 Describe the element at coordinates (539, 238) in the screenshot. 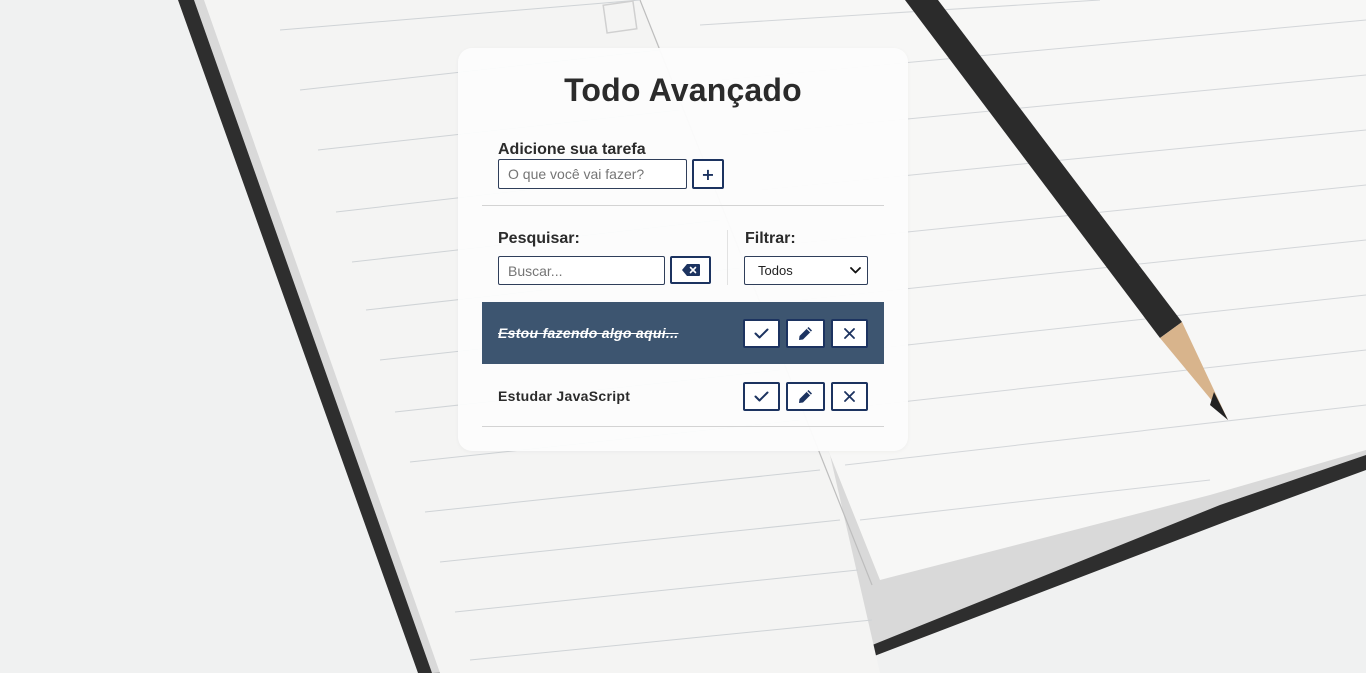

I see `search-label: Pesquisar:` at that location.